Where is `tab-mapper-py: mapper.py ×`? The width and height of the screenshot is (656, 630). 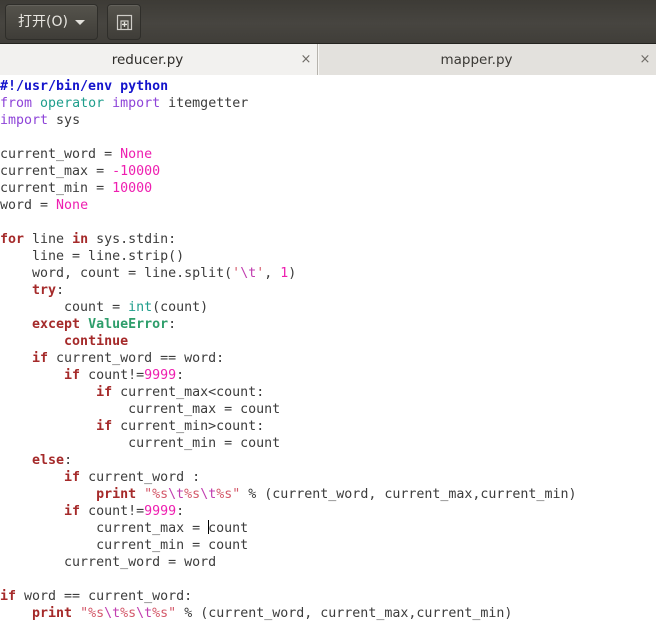 tab-mapper-py: mapper.py × is located at coordinates (487, 59).